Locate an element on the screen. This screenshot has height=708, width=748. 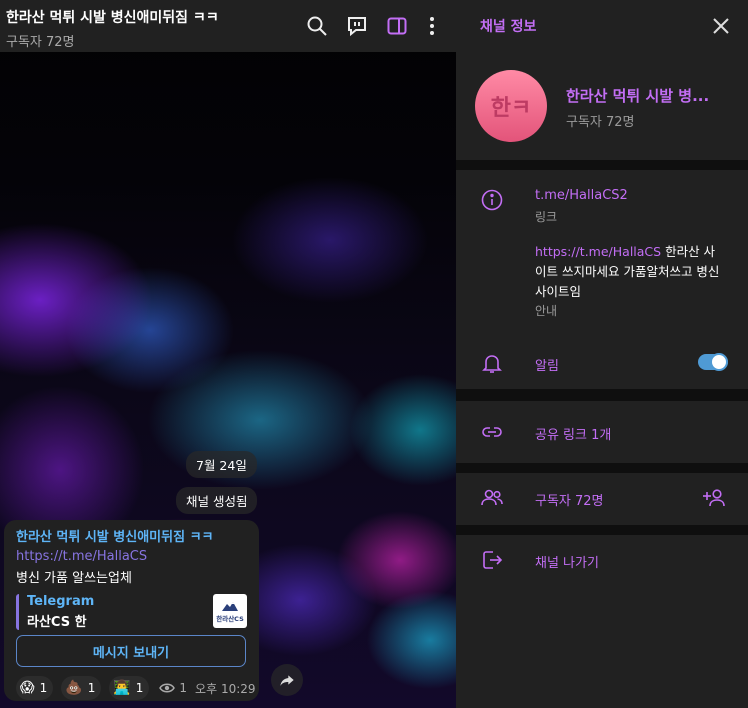
message-time: 오후 10:29 is located at coordinates (225, 688).